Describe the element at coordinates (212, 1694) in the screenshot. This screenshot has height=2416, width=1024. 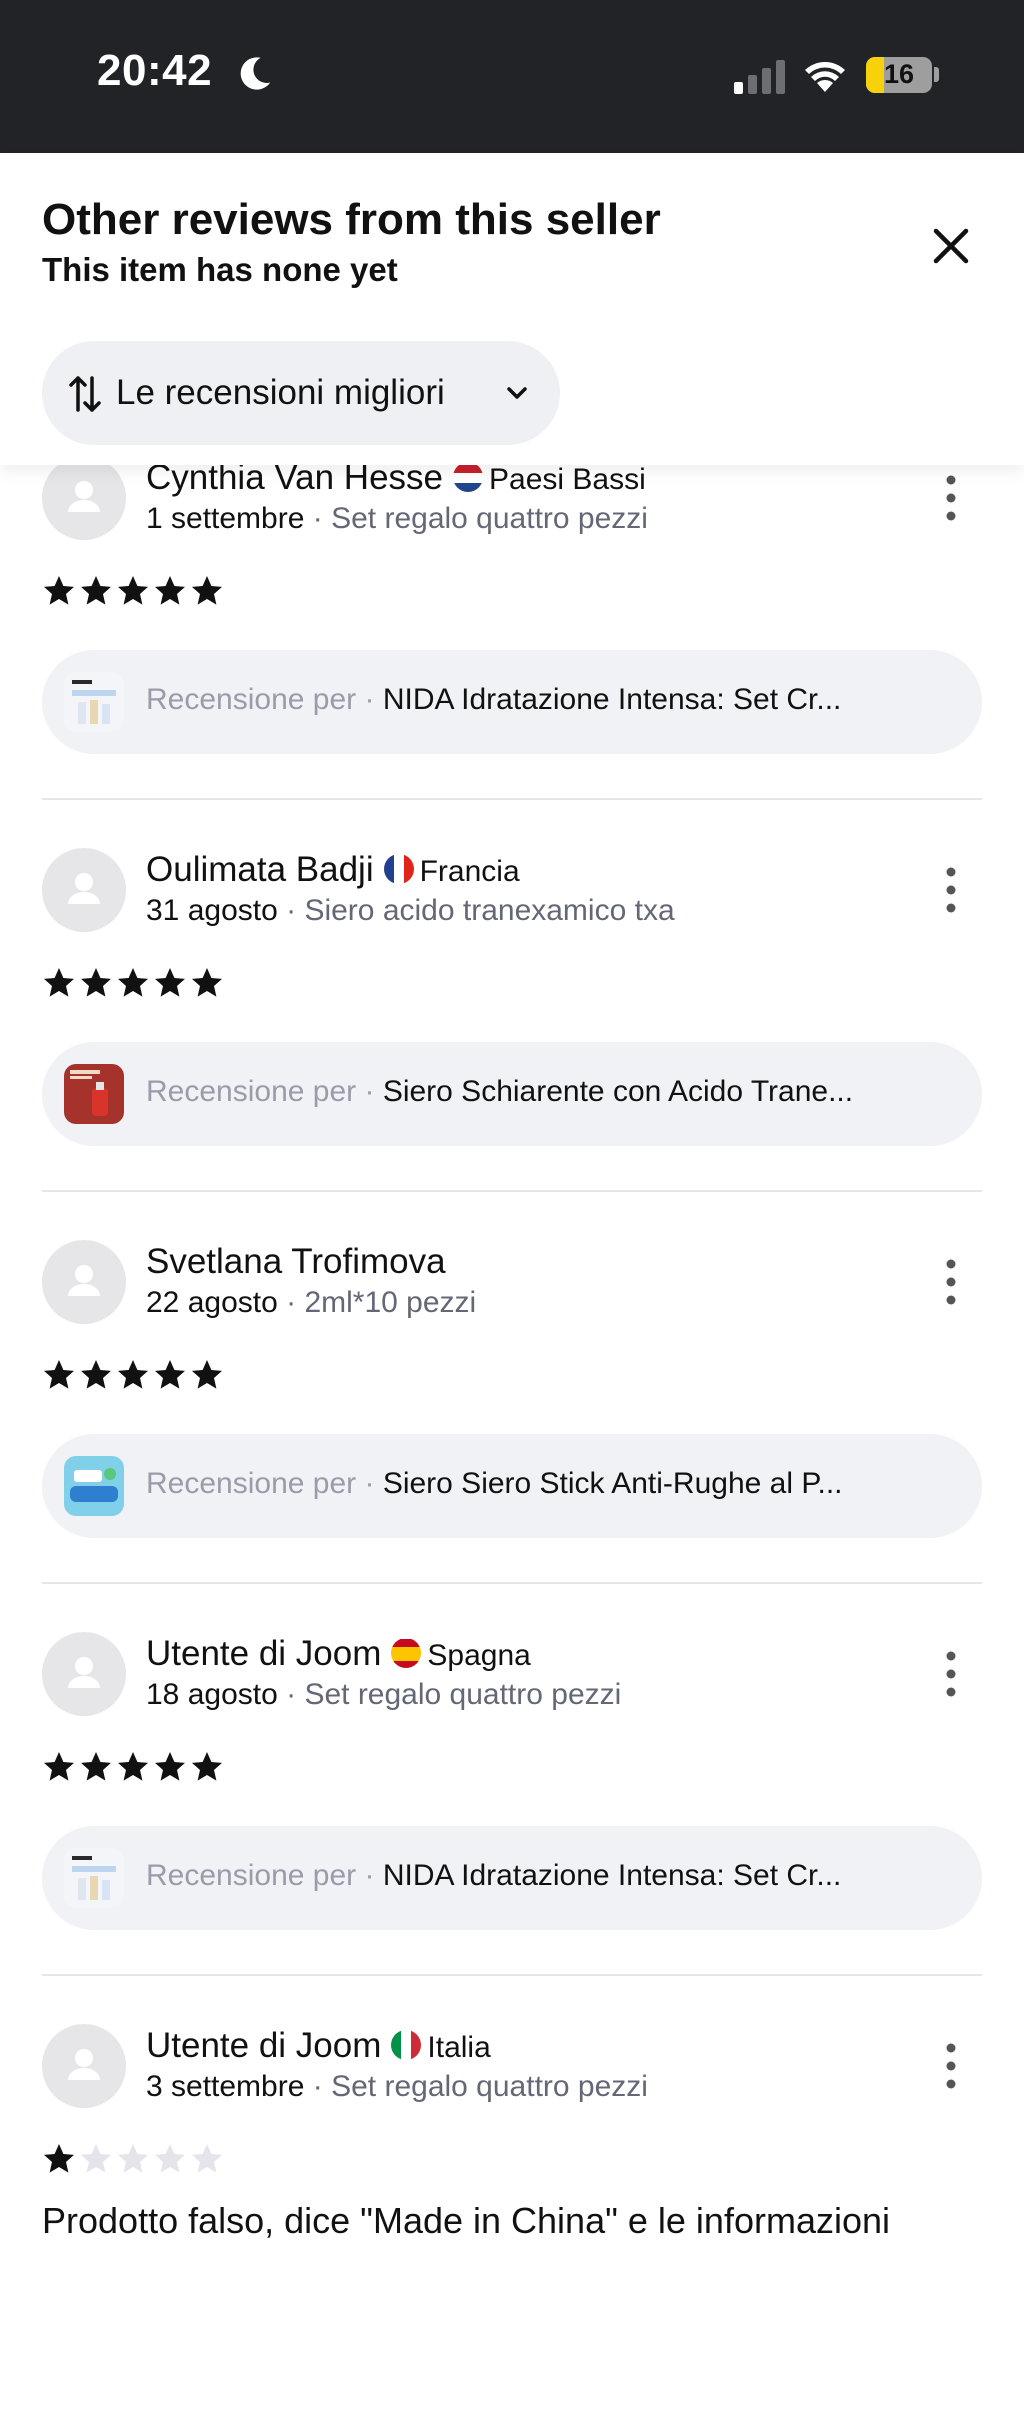
I see `review-date: 18 agosto` at that location.